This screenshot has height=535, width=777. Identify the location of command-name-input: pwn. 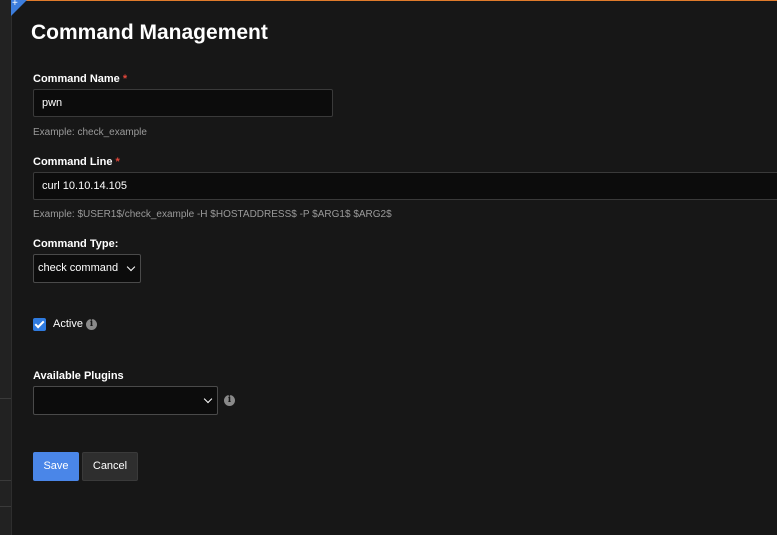
(183, 103).